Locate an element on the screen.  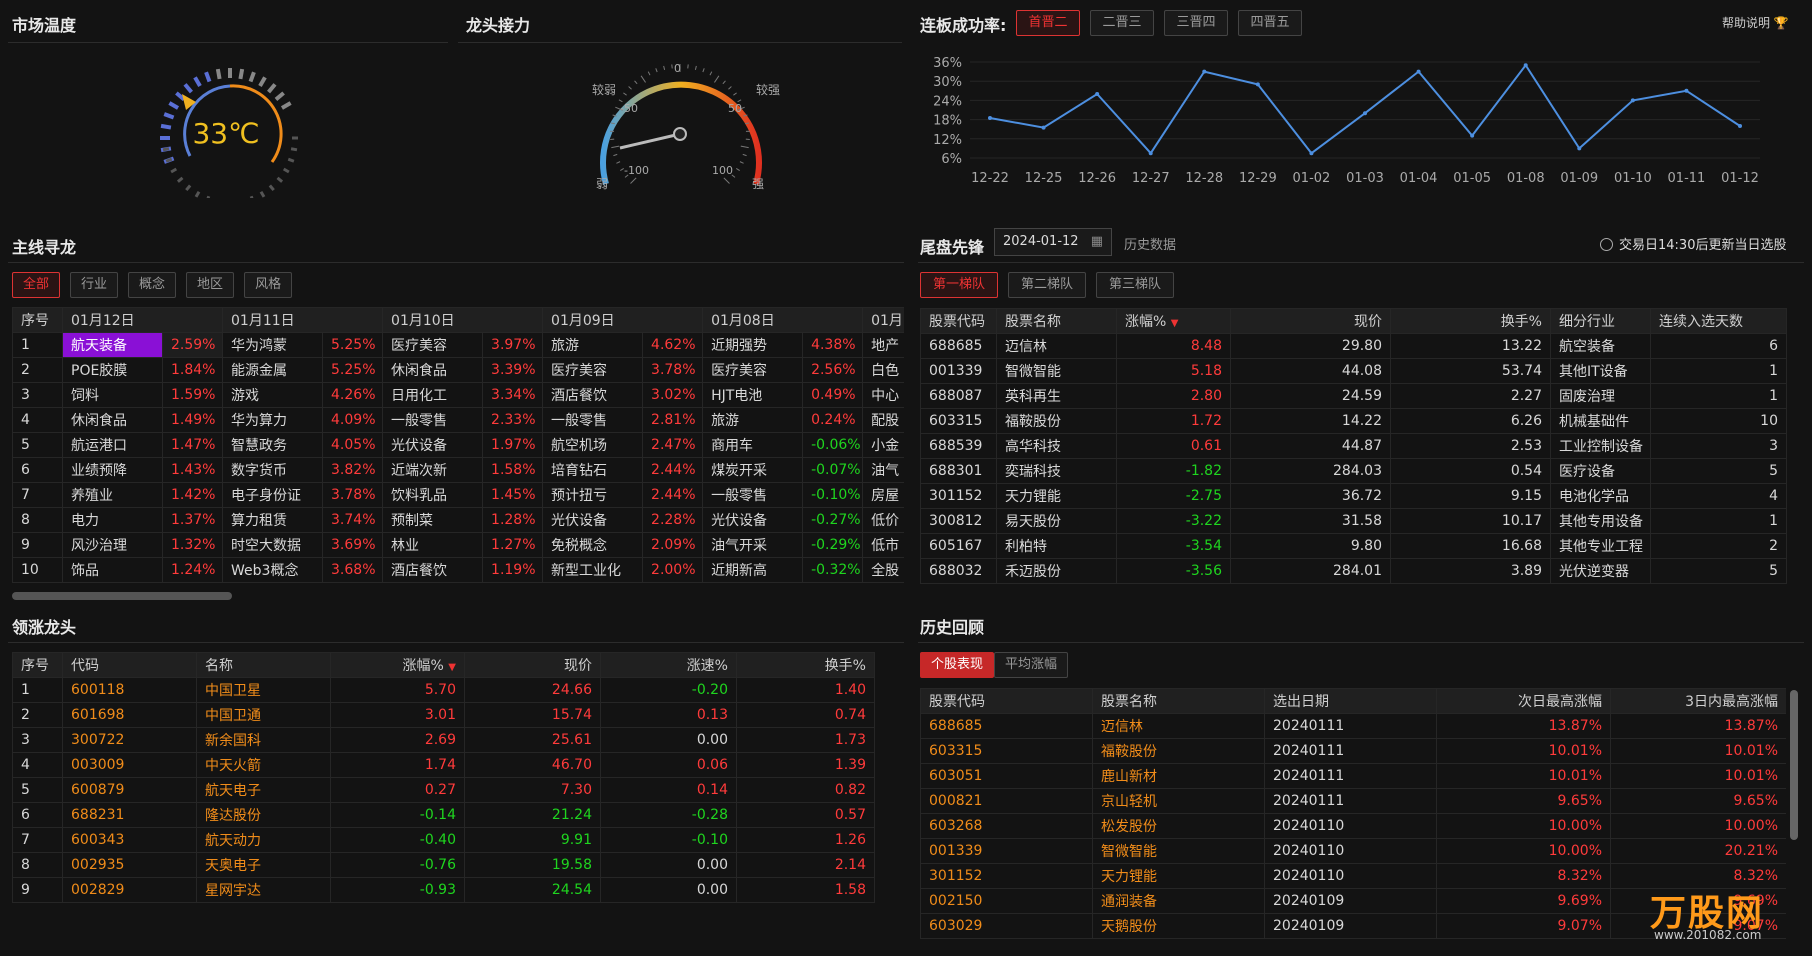
stock-code: 300722 is located at coordinates (129, 740).